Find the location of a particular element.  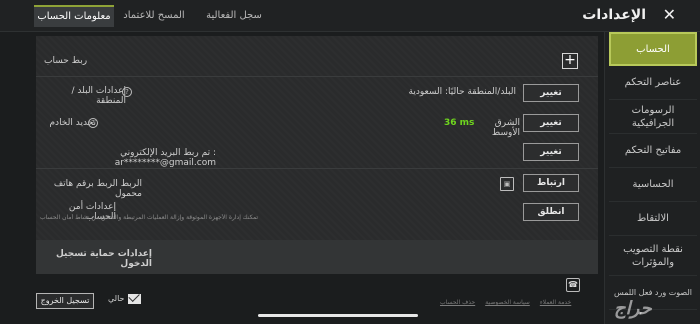

region-value: البلد/المنطقة حاليًا: السعودية is located at coordinates (462, 92).